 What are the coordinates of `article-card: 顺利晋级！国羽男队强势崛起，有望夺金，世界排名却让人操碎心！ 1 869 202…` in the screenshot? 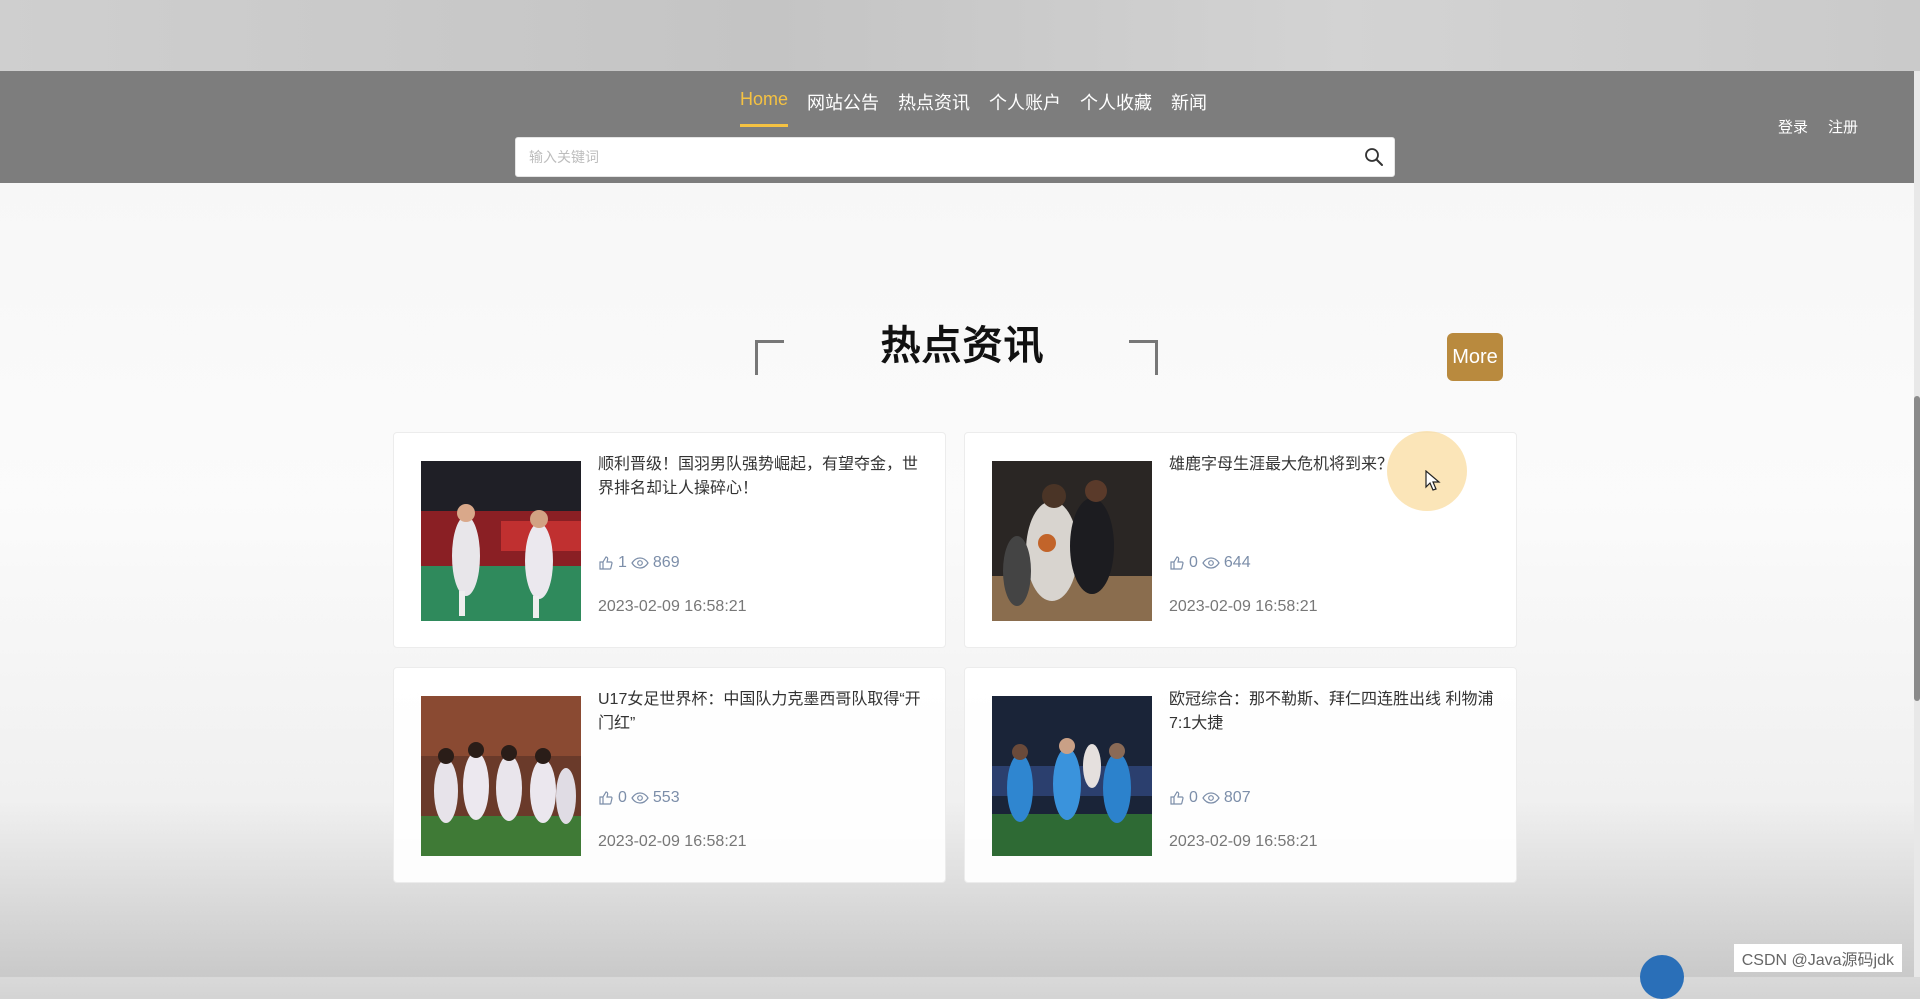 It's located at (669, 540).